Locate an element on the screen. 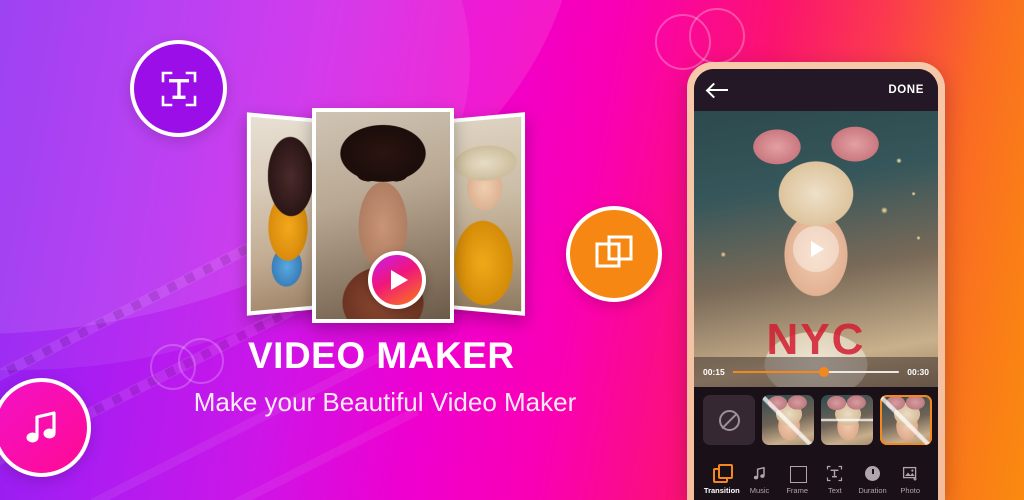  transition-option-diagonal-wipe is located at coordinates (788, 420).